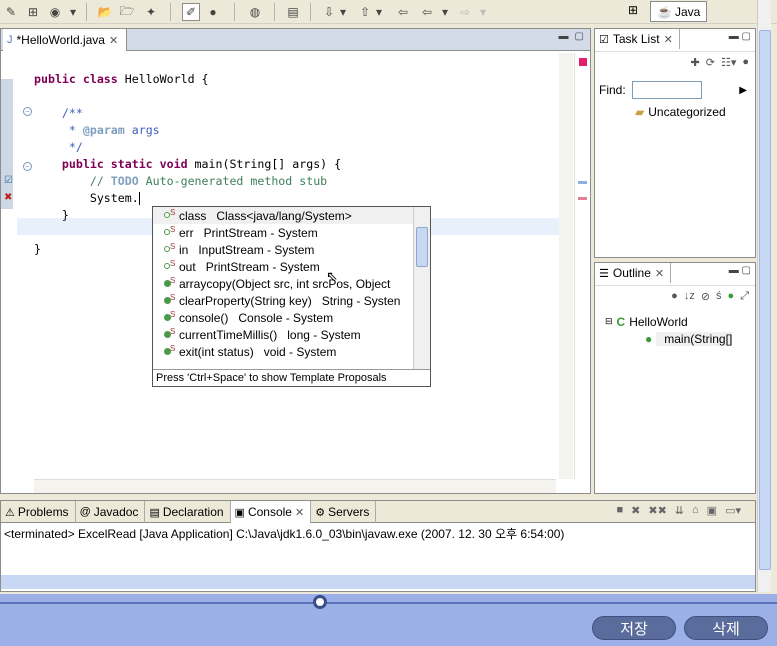 The image size is (777, 646). I want to click on terminate-icon: ■, so click(619, 510).